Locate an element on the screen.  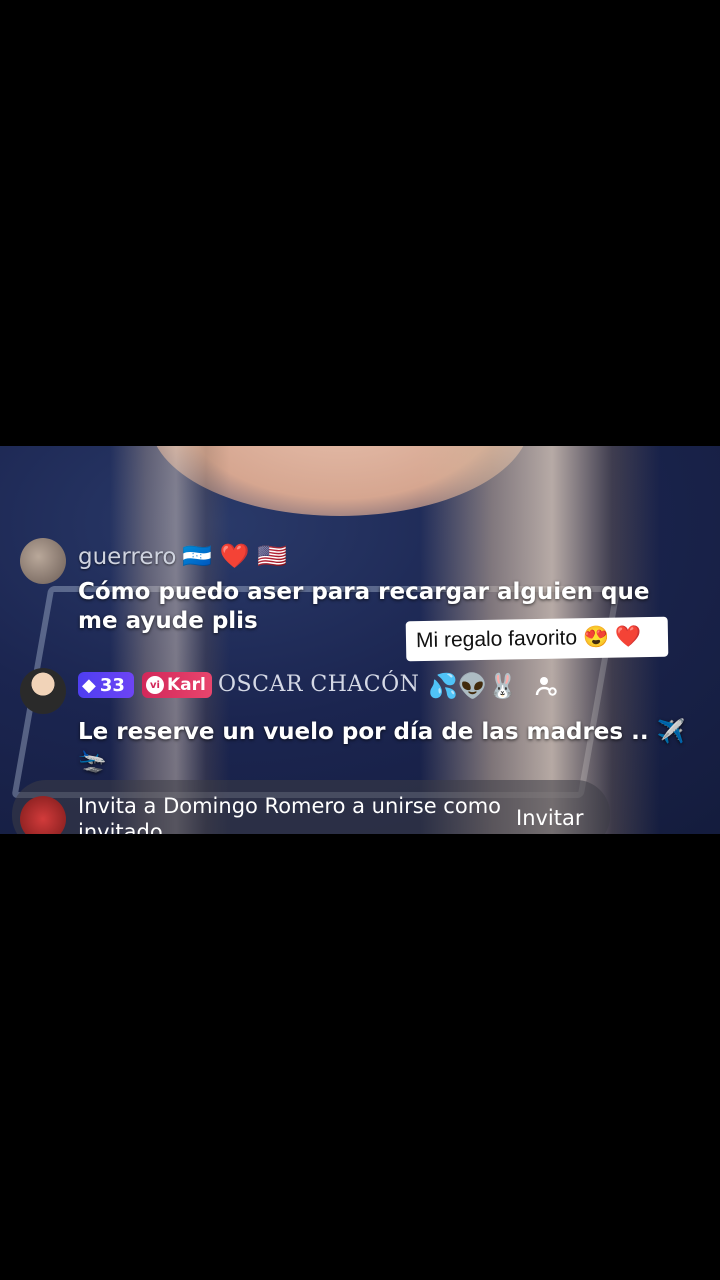
comment-username: guerrero is located at coordinates (127, 557).